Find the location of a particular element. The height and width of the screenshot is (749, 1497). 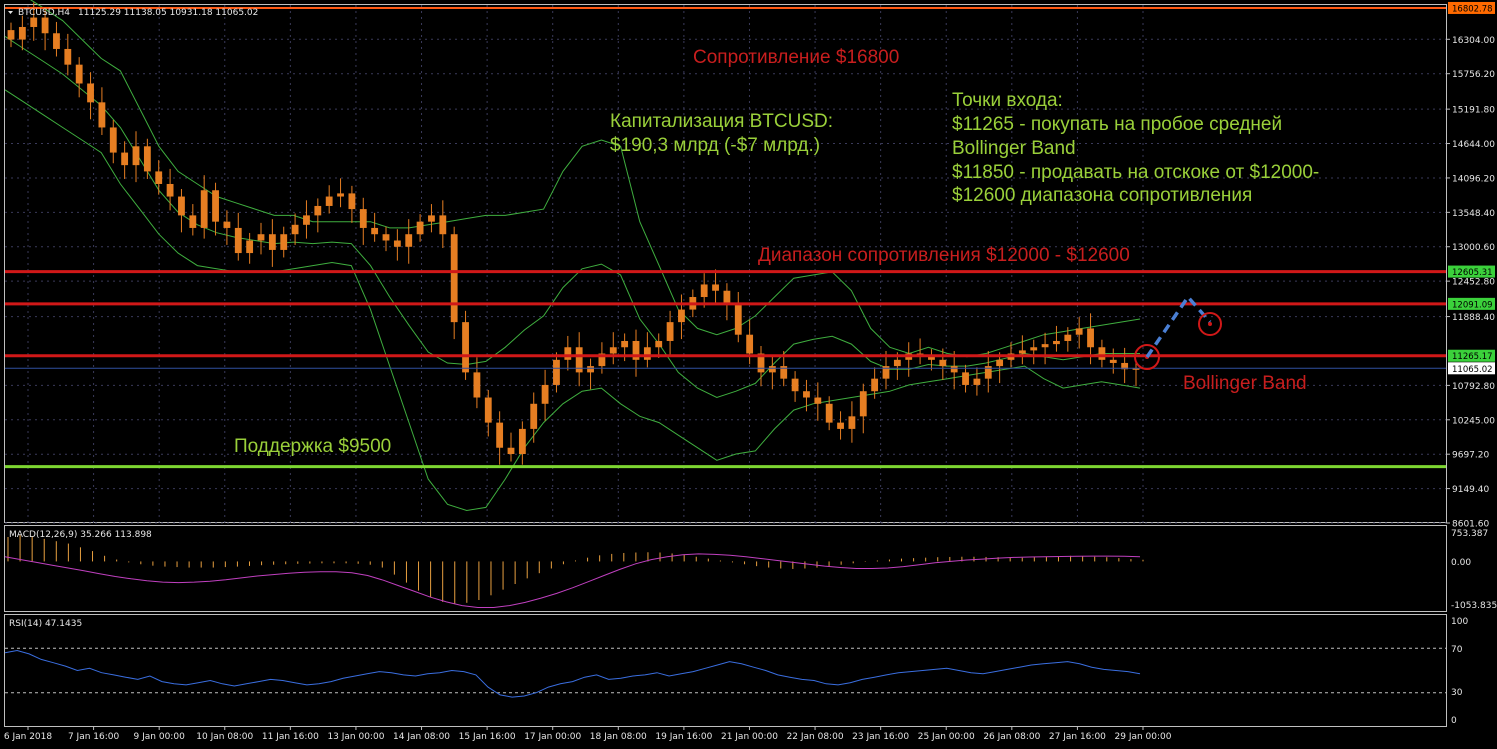

support-label: Поддержка $9500 is located at coordinates (312, 446).